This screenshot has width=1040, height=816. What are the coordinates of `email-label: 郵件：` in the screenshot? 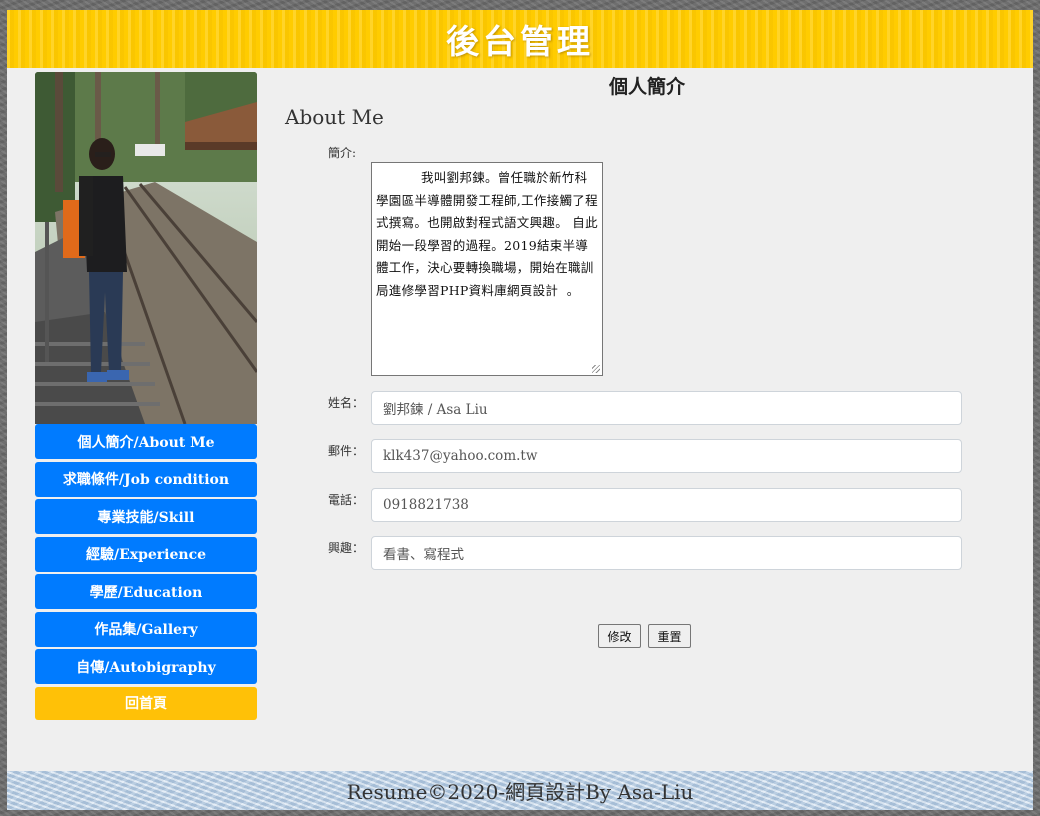 It's located at (346, 451).